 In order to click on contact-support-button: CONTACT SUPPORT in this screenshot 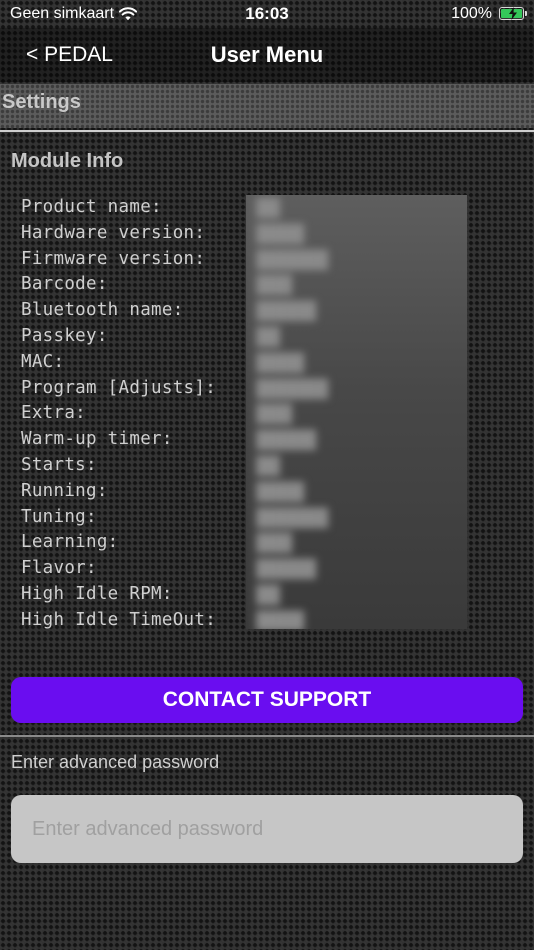, I will do `click(267, 700)`.